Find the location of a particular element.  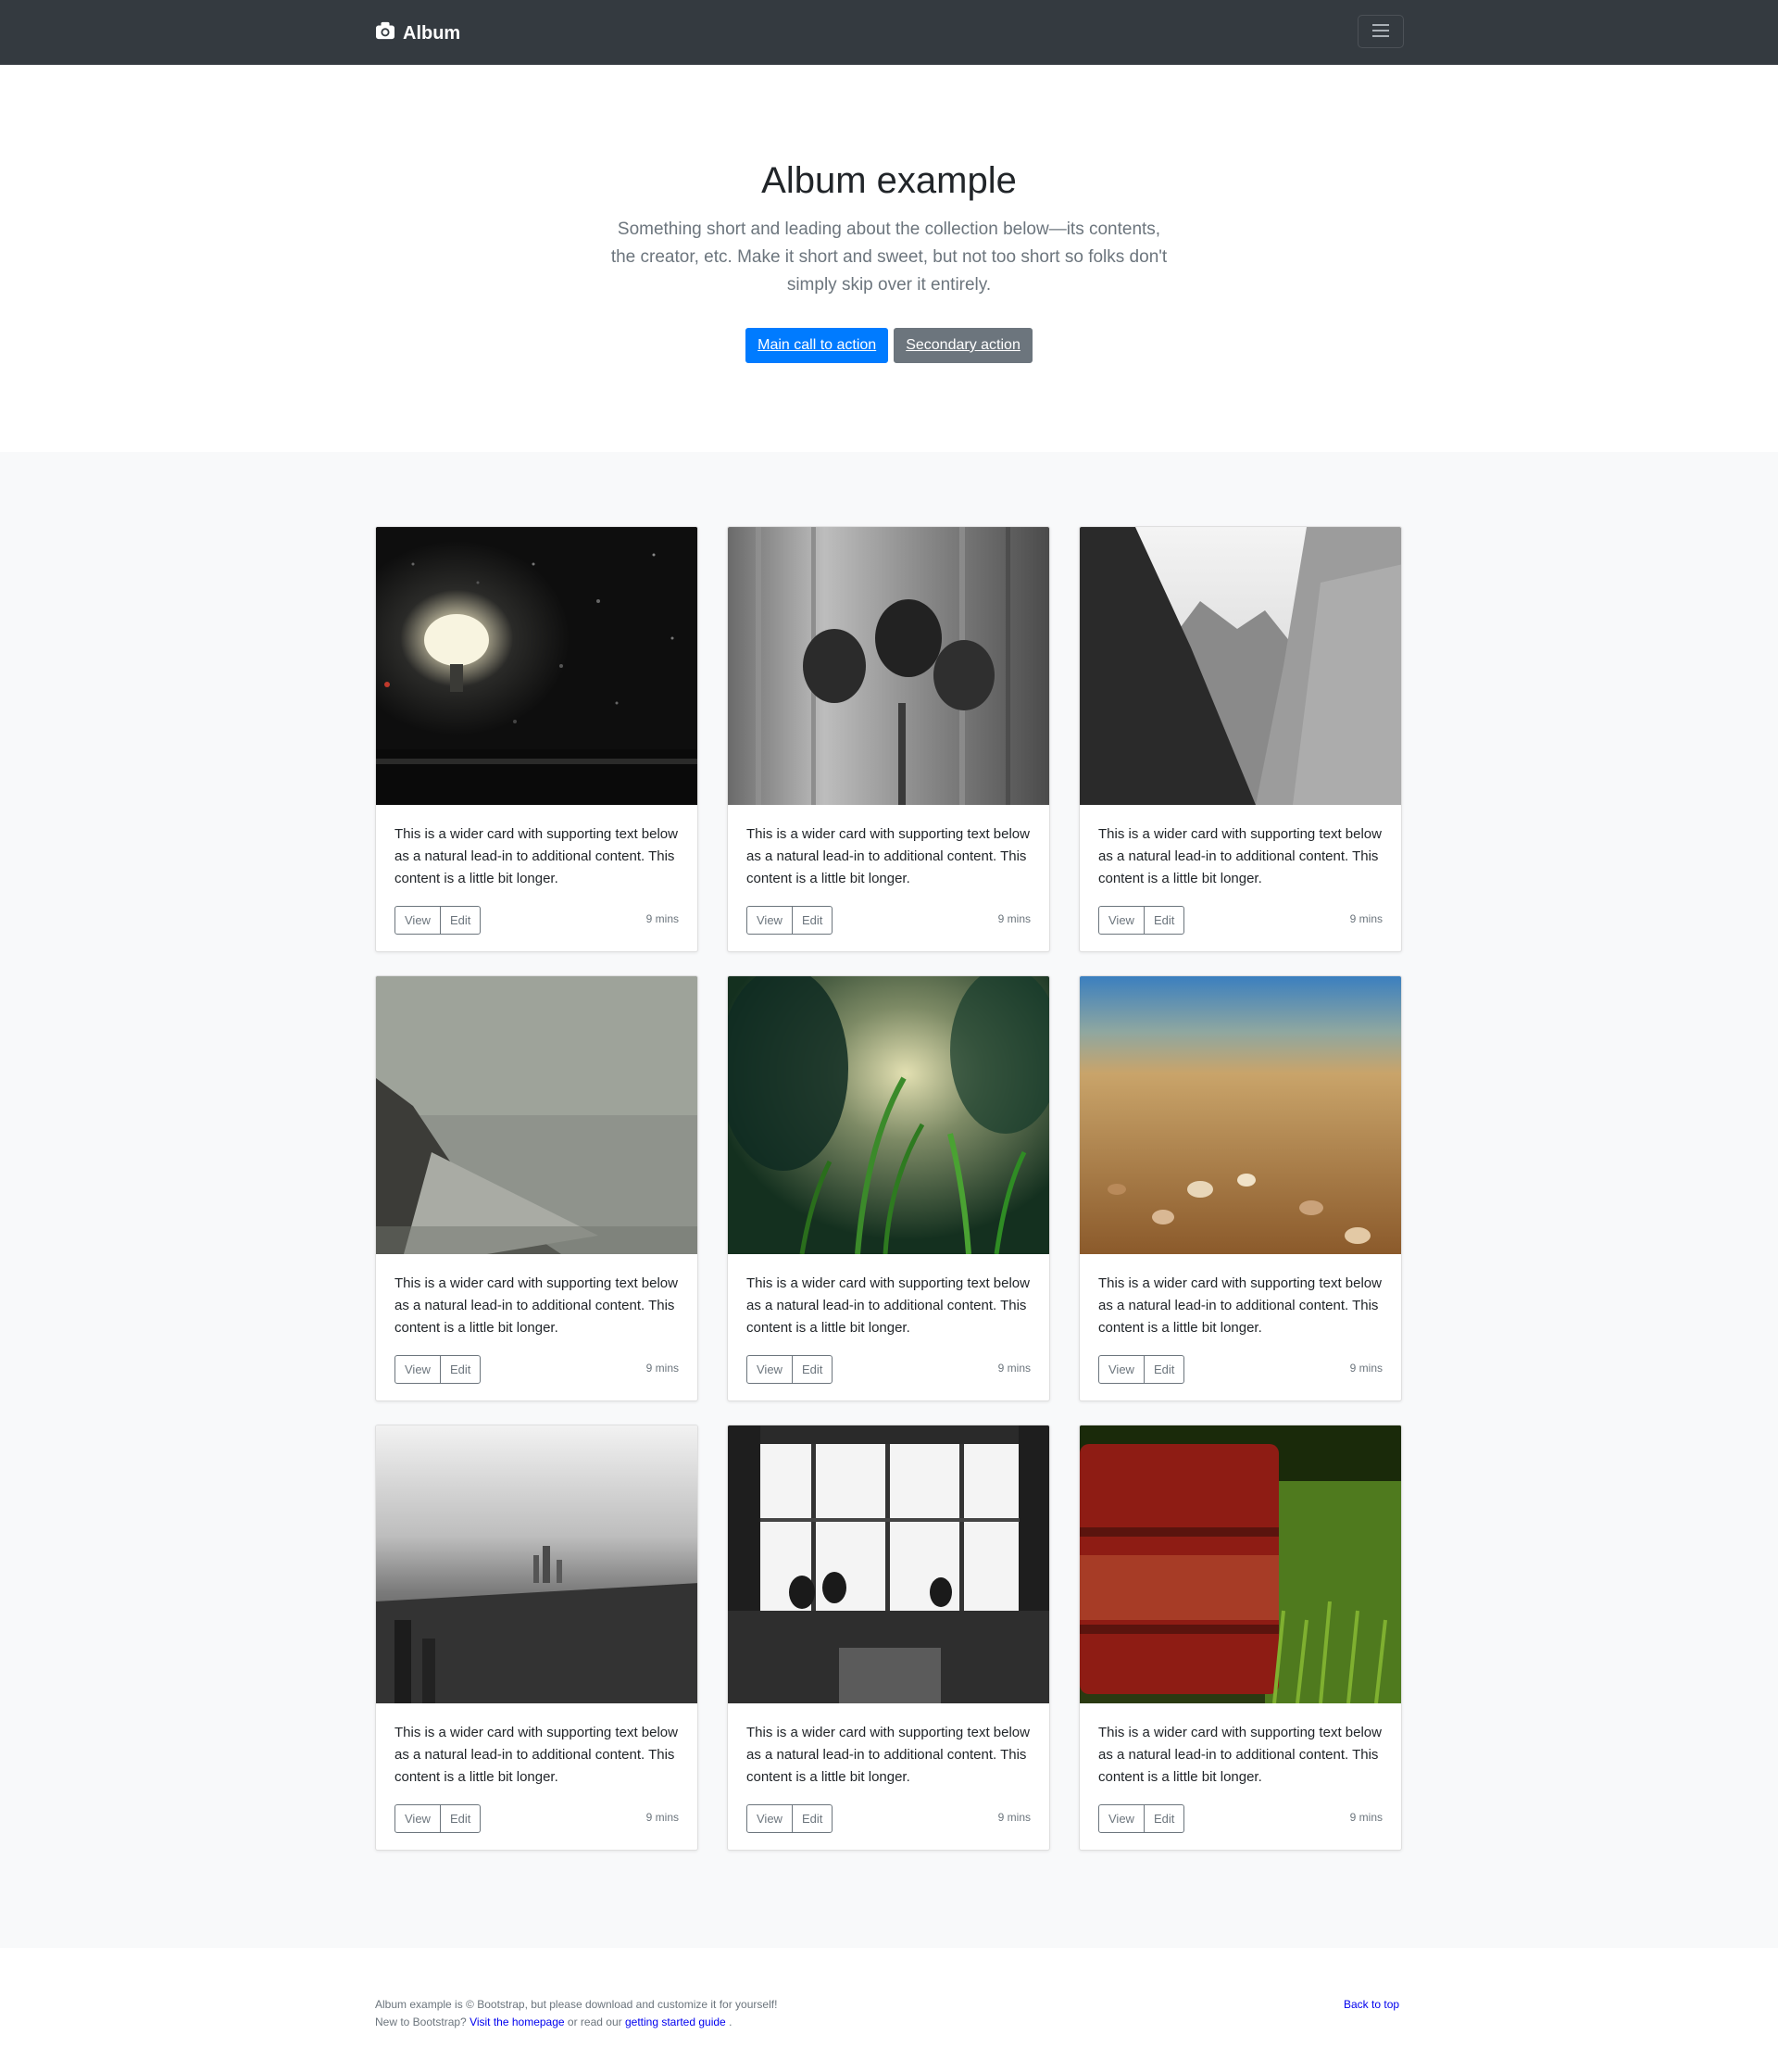

hero-actions: Main call to action Secondary action is located at coordinates (889, 345).